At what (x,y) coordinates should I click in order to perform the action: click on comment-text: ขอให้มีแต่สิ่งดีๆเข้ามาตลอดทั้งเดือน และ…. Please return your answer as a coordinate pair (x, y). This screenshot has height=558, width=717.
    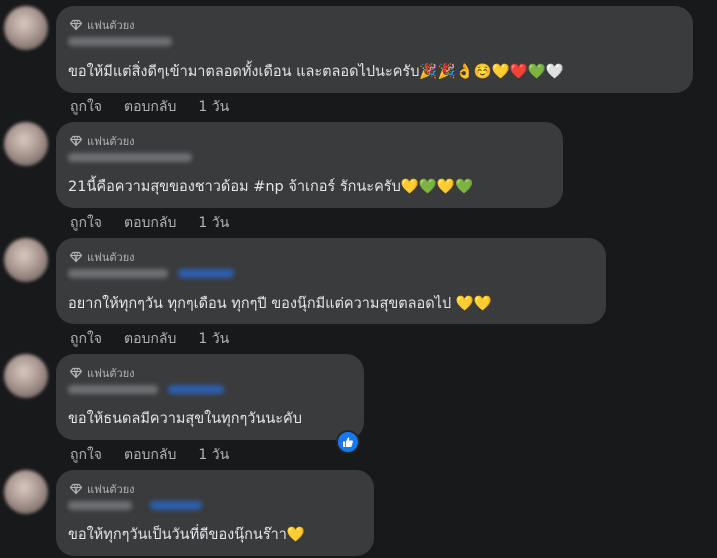
    Looking at the image, I should click on (316, 72).